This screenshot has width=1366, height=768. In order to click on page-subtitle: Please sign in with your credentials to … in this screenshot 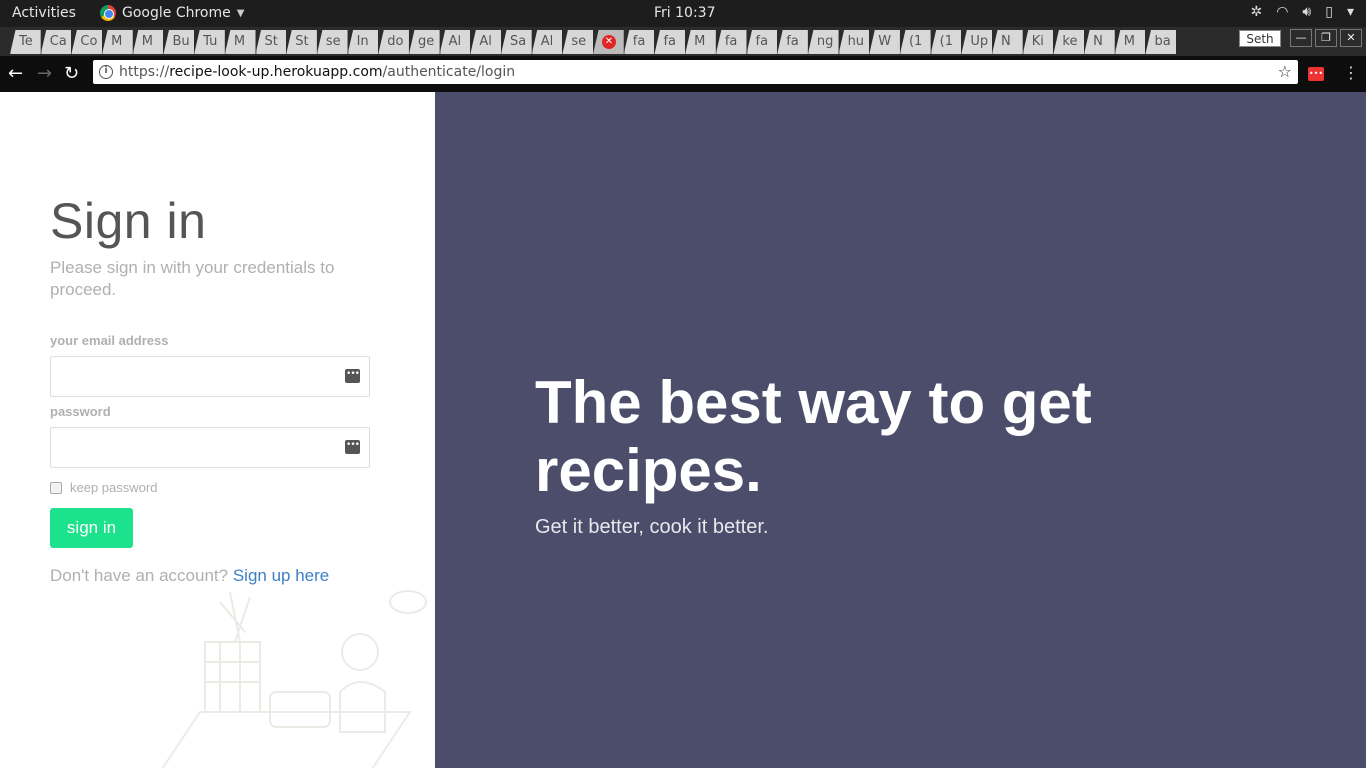, I will do `click(192, 278)`.